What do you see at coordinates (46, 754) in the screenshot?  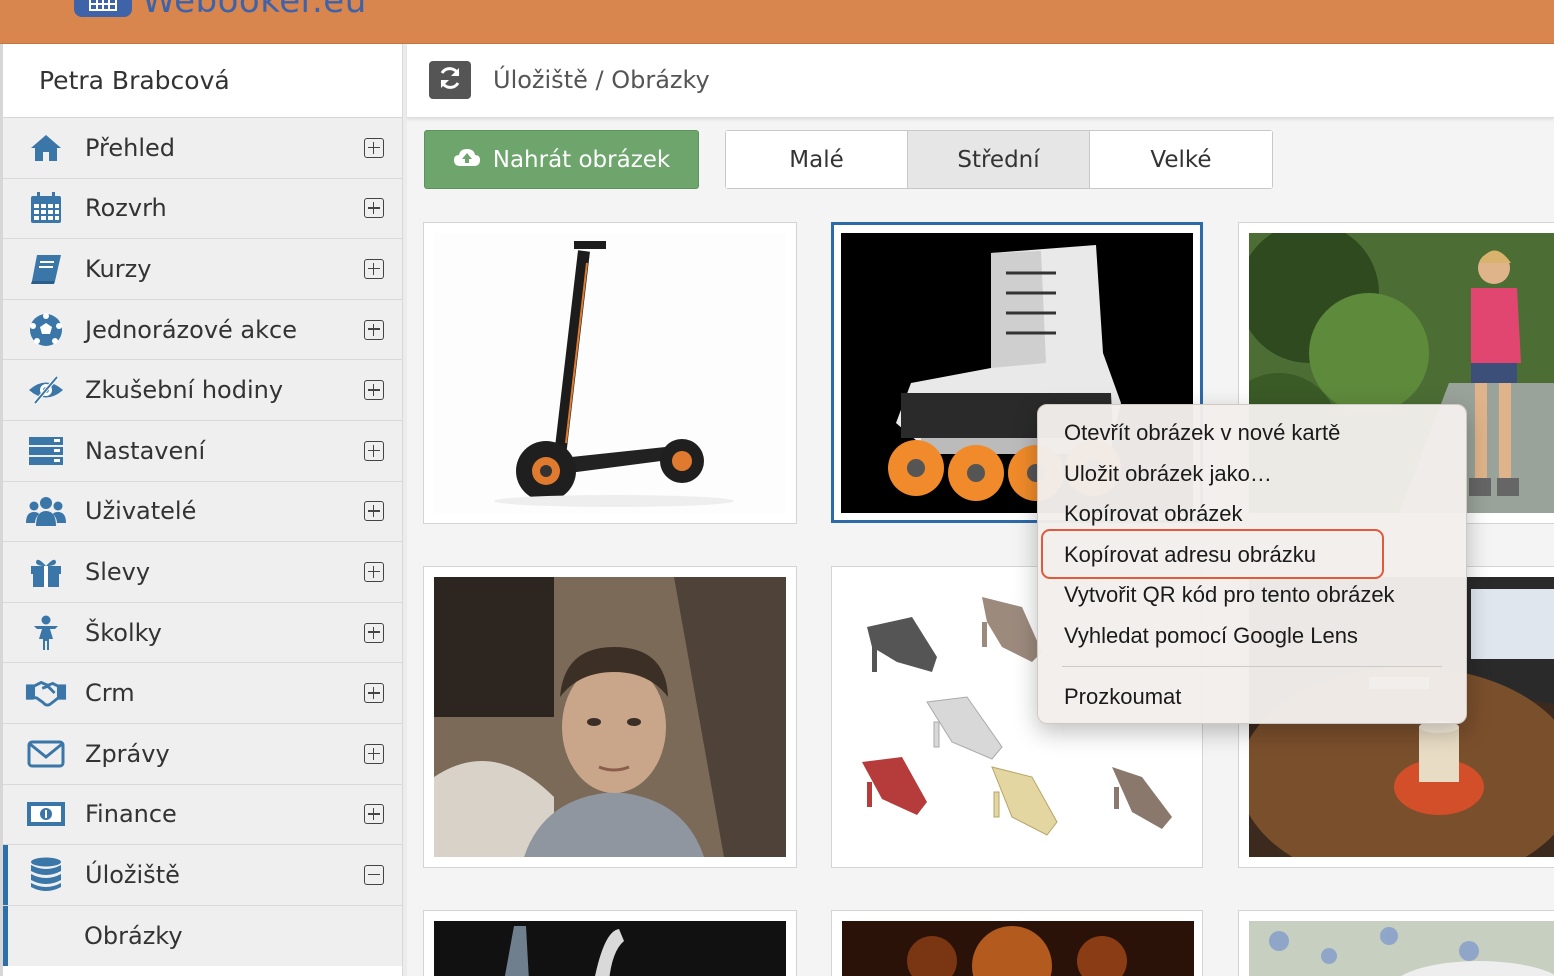 I see `envelope-icon` at bounding box center [46, 754].